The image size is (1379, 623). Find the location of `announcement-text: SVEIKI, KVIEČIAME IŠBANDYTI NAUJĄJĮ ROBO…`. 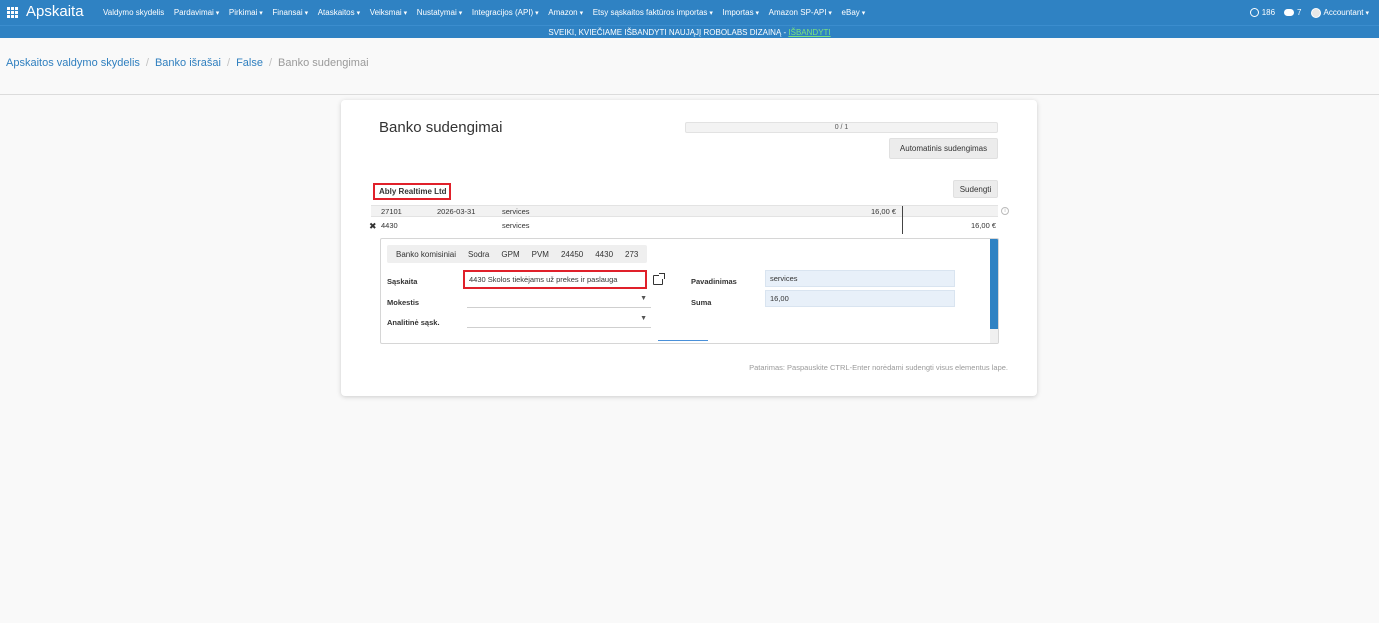

announcement-text: SVEIKI, KVIEČIAME IŠBANDYTI NAUJĄJĮ ROBO… is located at coordinates (668, 32).